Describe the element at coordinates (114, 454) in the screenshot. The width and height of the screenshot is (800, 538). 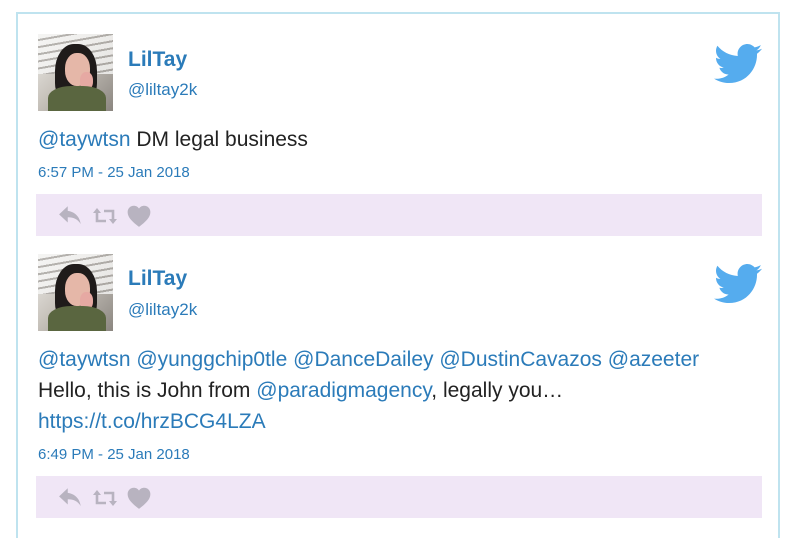
I see `tweet-timestamp: 6:49 PM - 25 Jan 2018` at that location.